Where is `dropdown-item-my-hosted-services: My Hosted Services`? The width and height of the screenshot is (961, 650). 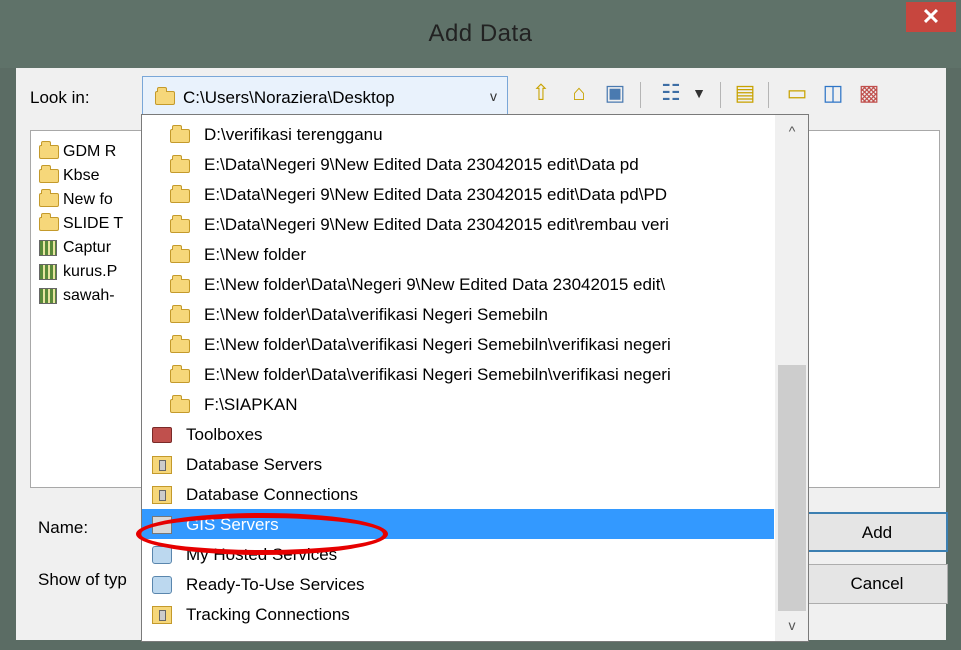 dropdown-item-my-hosted-services: My Hosted Services is located at coordinates (458, 554).